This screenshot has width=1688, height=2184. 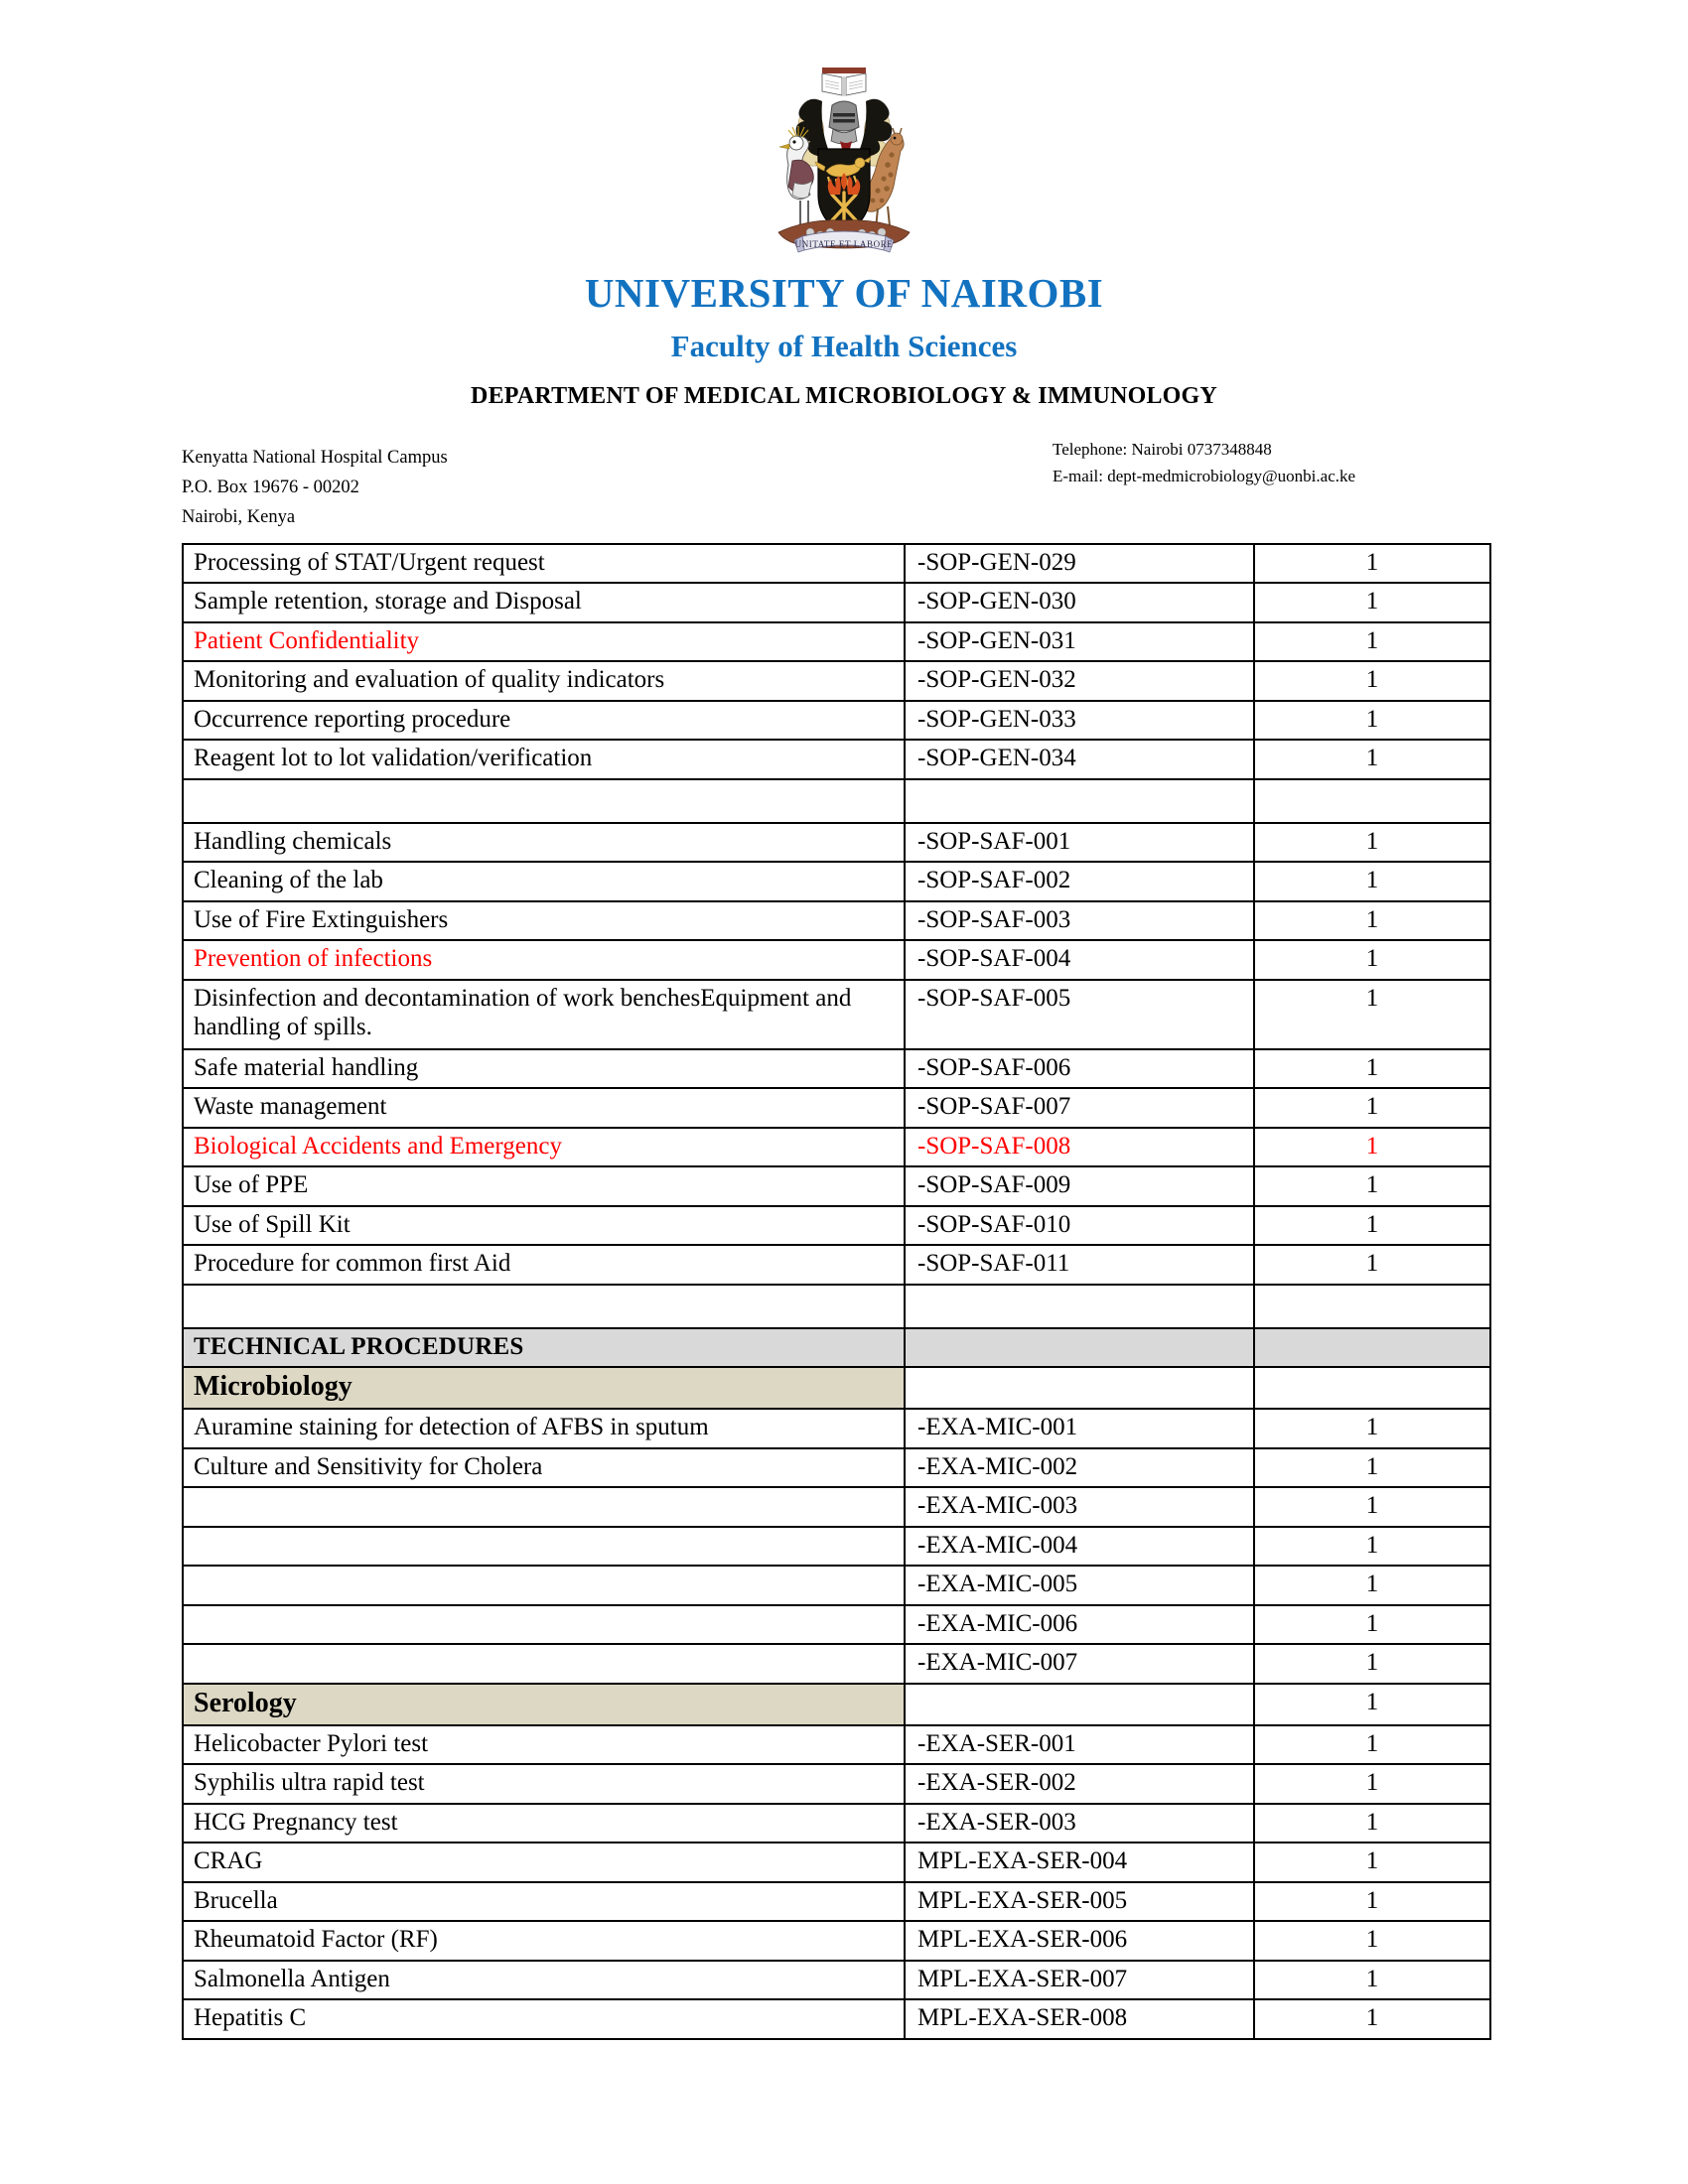 I want to click on crest-container: UNITATE ET LABORE, so click(x=844, y=130).